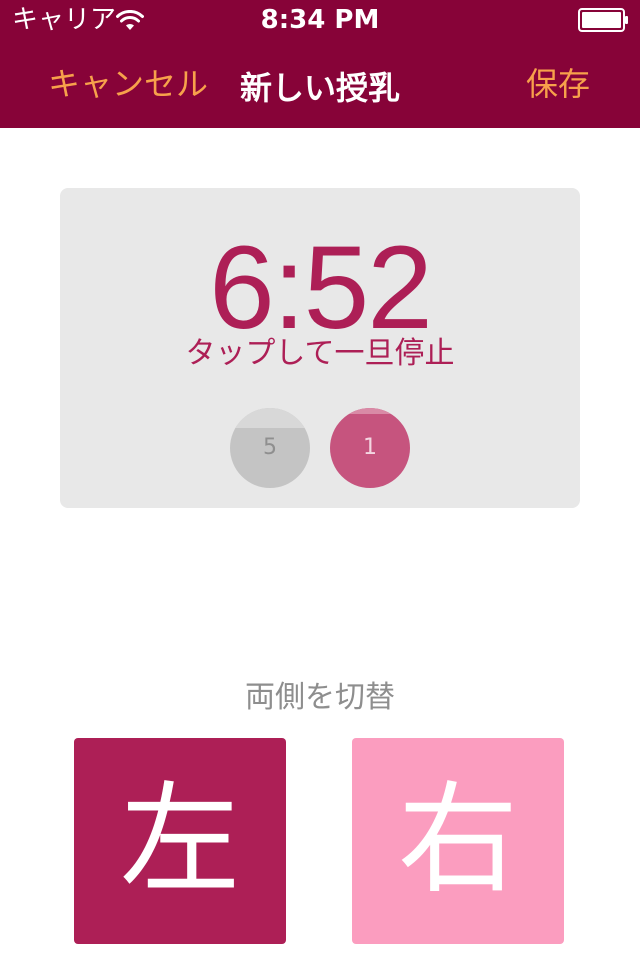  Describe the element at coordinates (320, 697) in the screenshot. I see `switch-sides-label: 両側を切替` at that location.